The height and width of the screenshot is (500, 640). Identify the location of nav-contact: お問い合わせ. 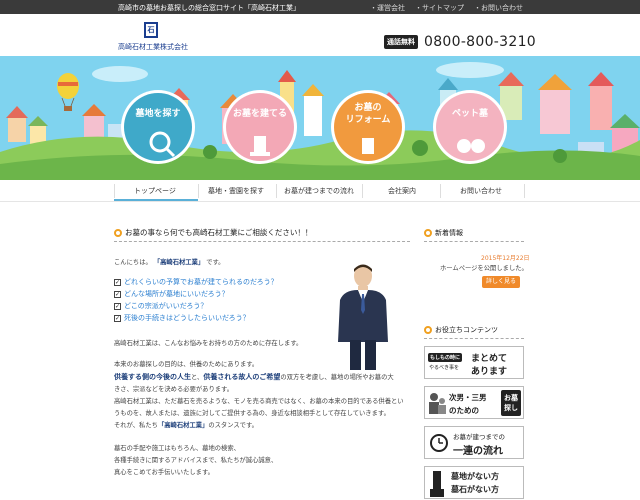
(481, 191).